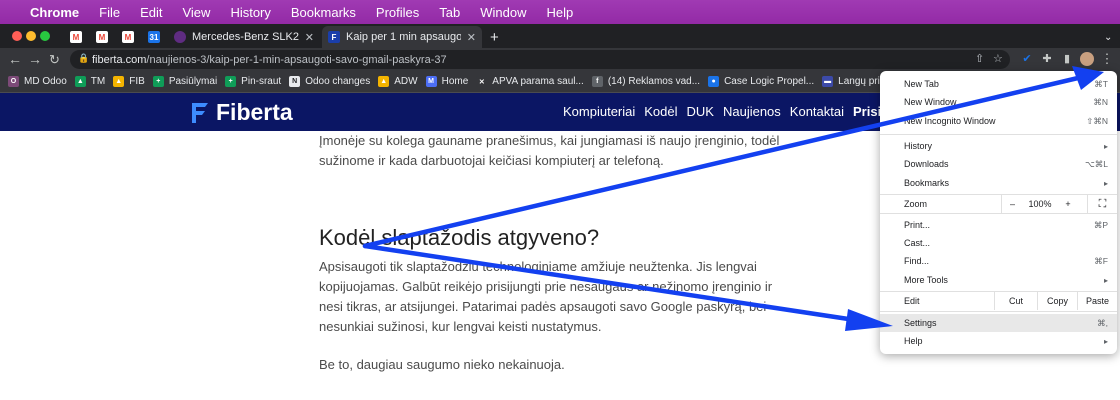 This screenshot has width=1120, height=400. I want to click on menu-print: Print... ⌘P, so click(998, 225).